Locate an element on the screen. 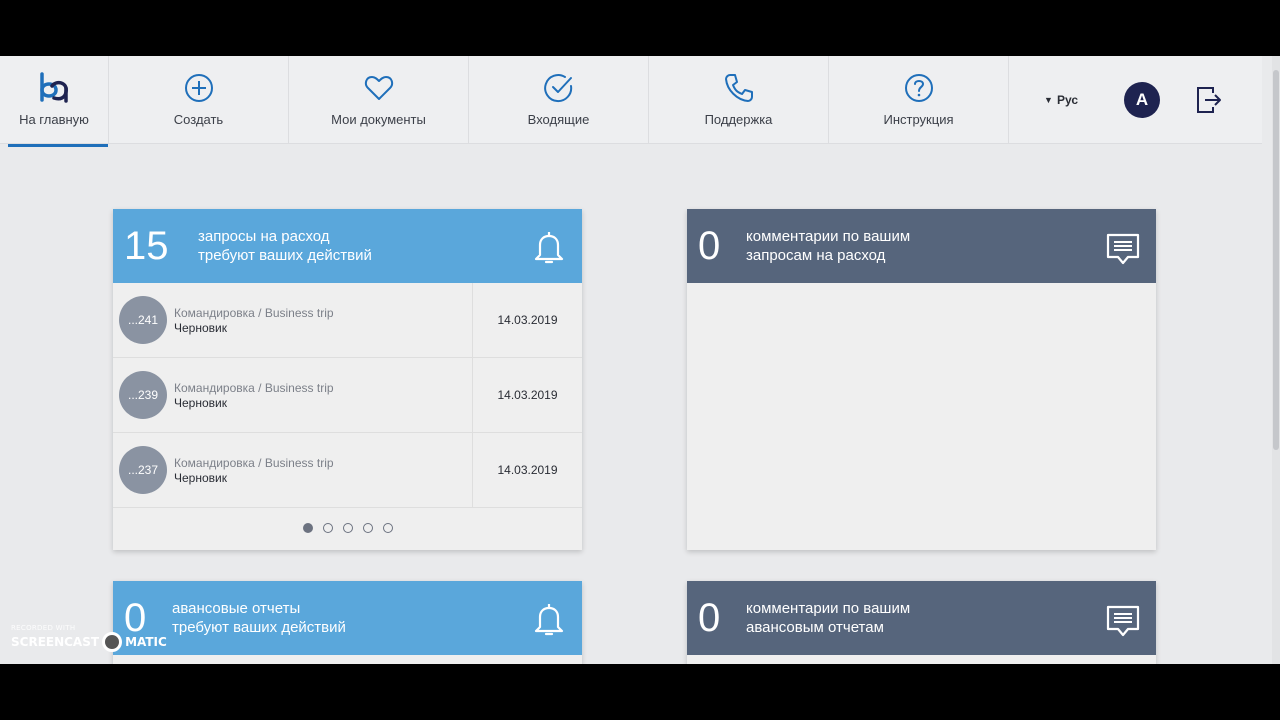 The image size is (1280, 720). advance-comments-header: 0 комментарии по вашим авансовым отчетам is located at coordinates (921, 618).